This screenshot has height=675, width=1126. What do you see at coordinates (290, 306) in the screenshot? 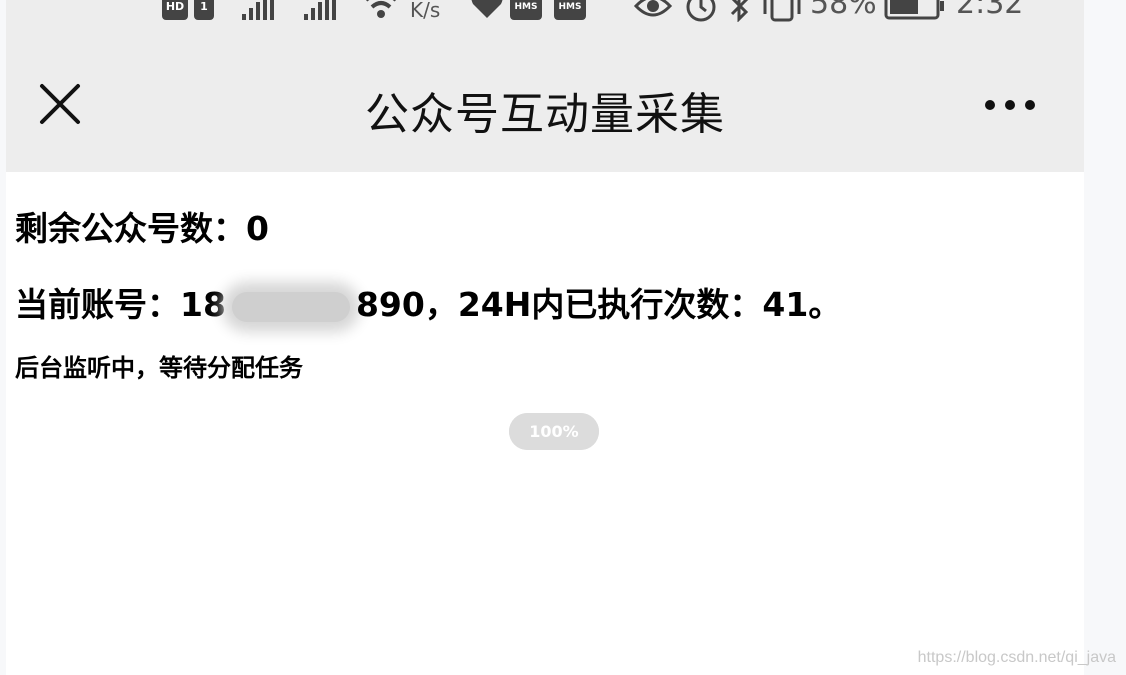
I see `redacted-account-digits` at bounding box center [290, 306].